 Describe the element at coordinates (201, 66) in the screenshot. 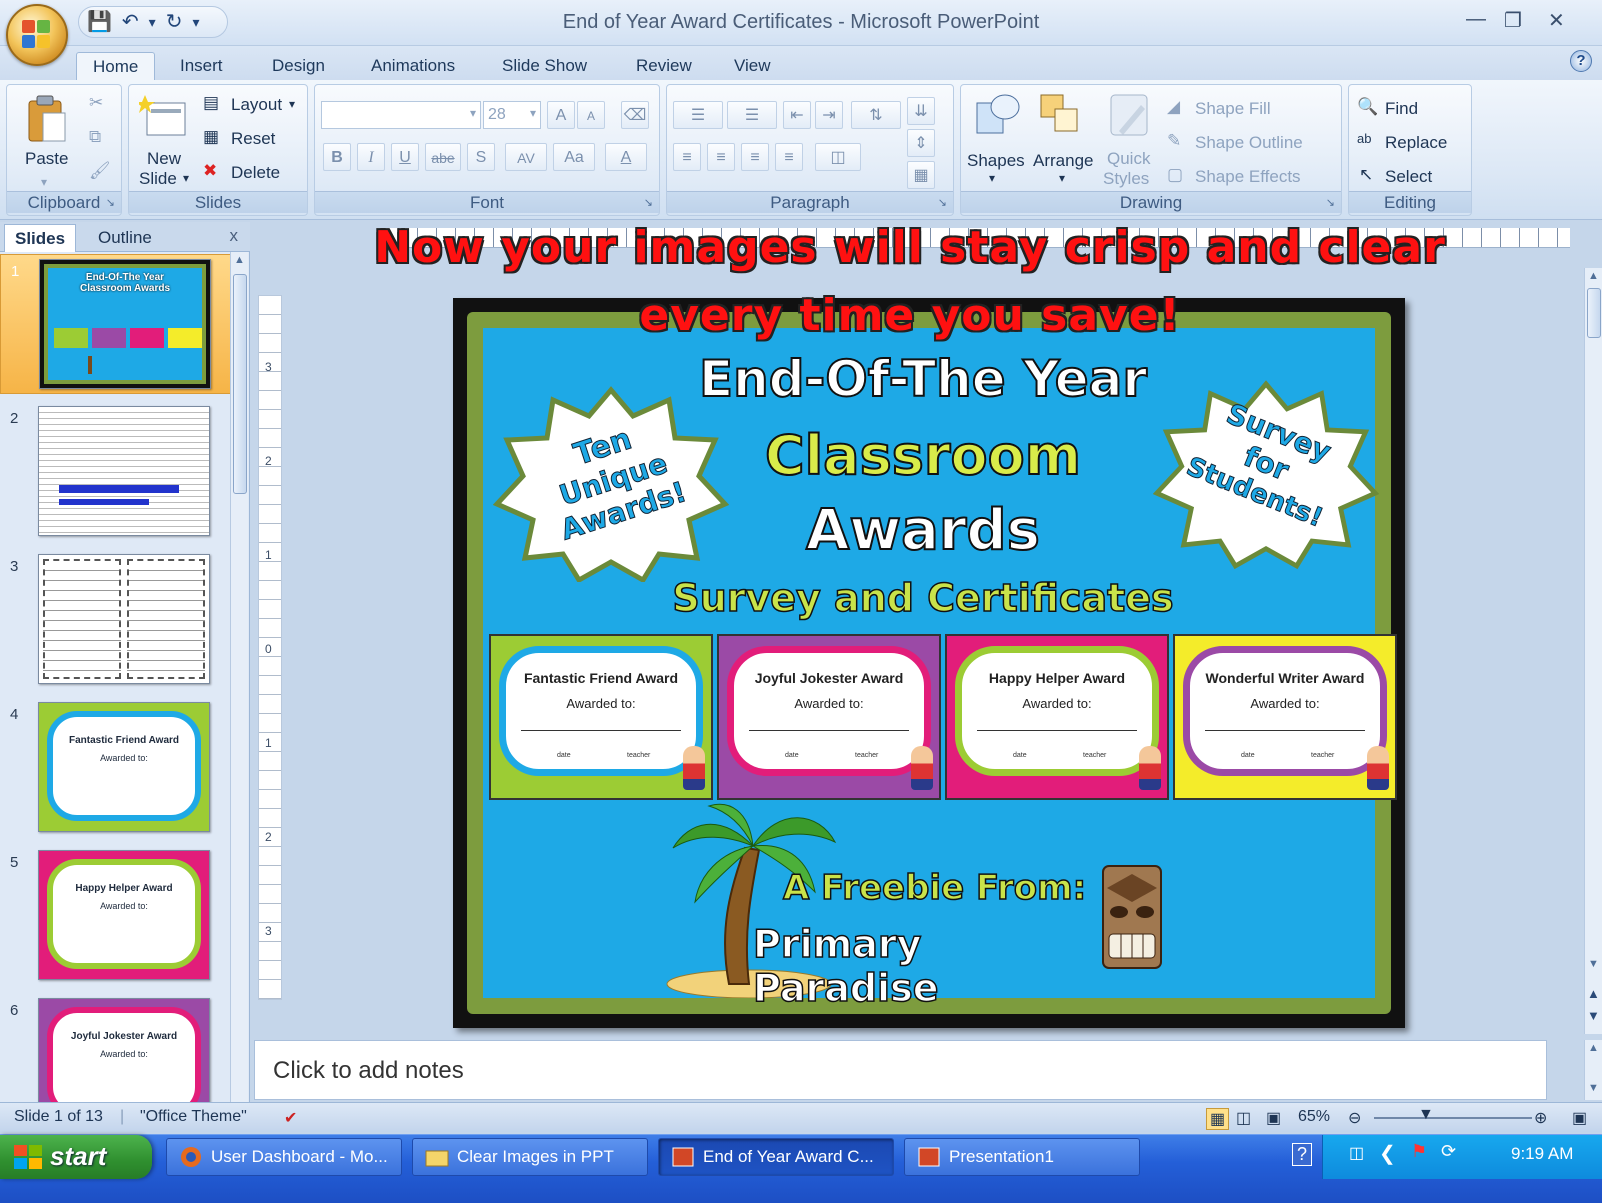

I see `tab-insert: Insert` at that location.